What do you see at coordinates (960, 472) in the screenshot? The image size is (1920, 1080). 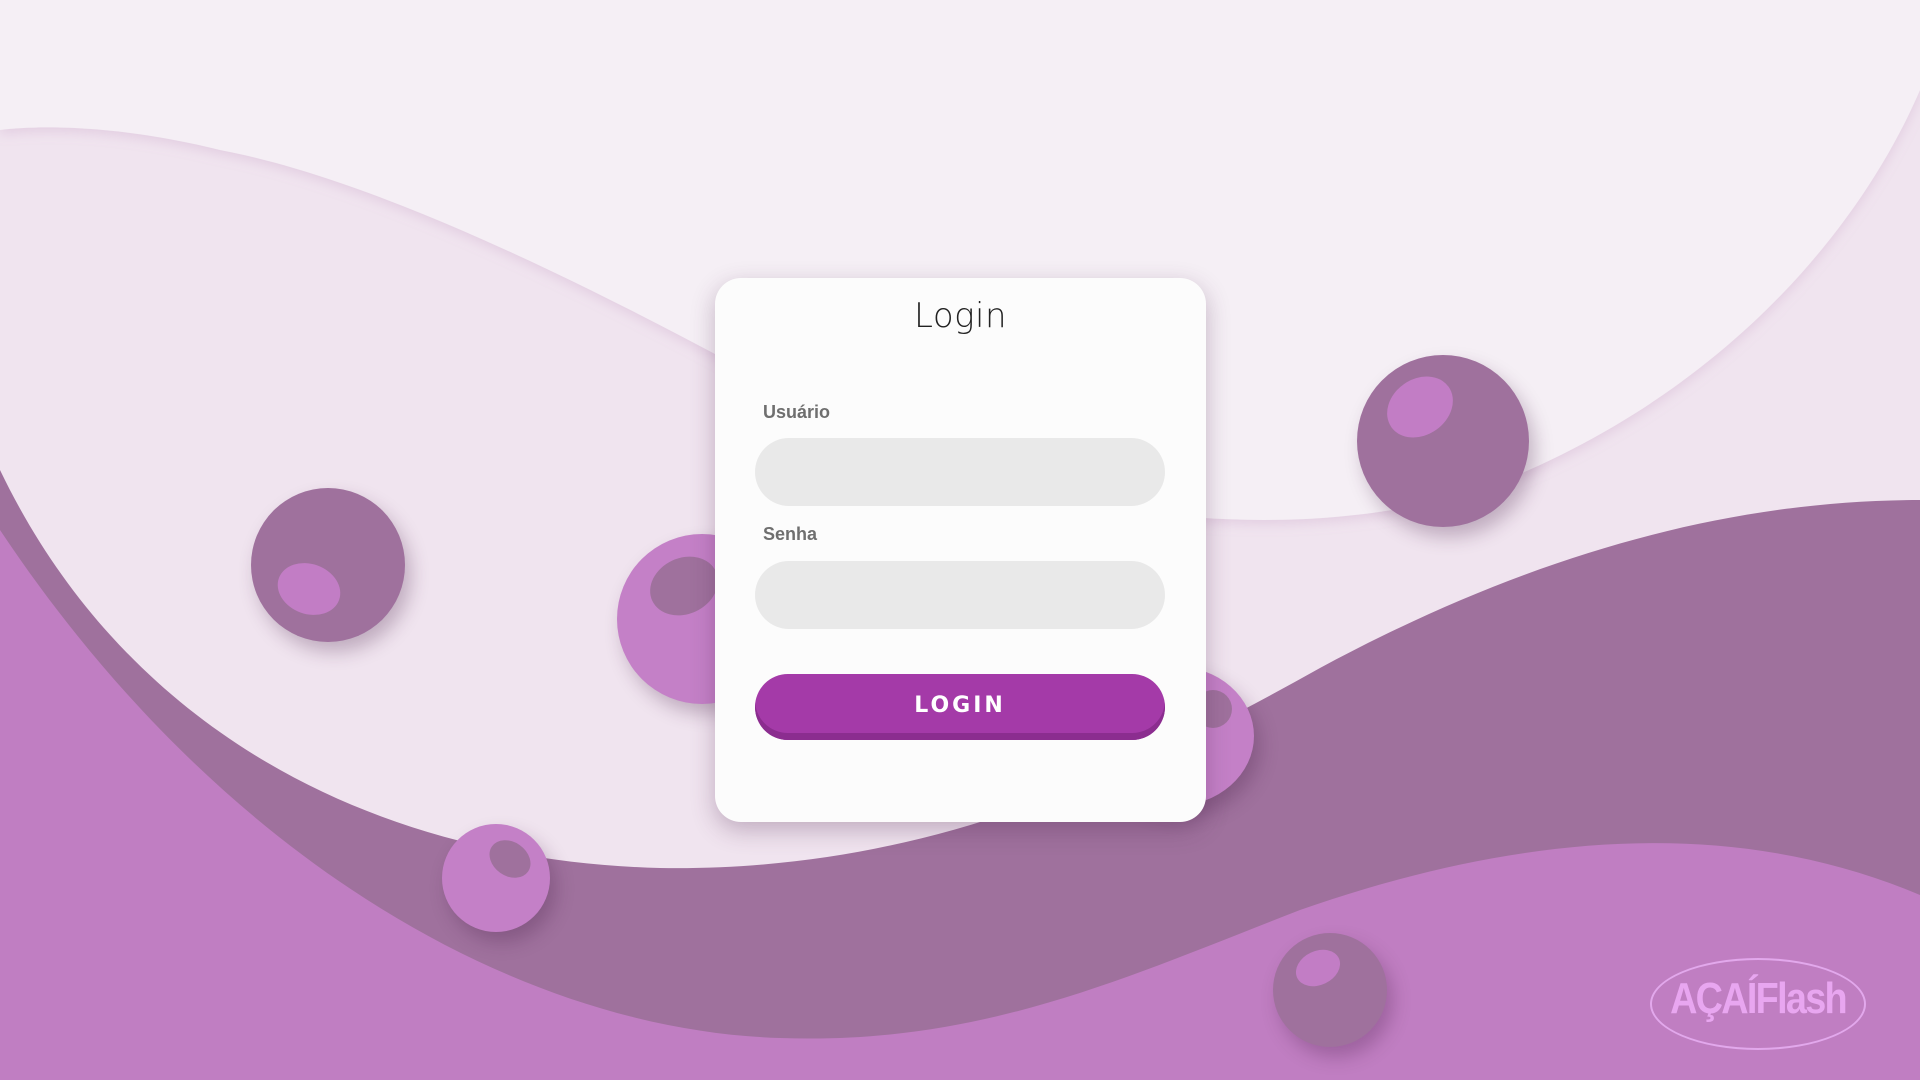 I see `username-input` at bounding box center [960, 472].